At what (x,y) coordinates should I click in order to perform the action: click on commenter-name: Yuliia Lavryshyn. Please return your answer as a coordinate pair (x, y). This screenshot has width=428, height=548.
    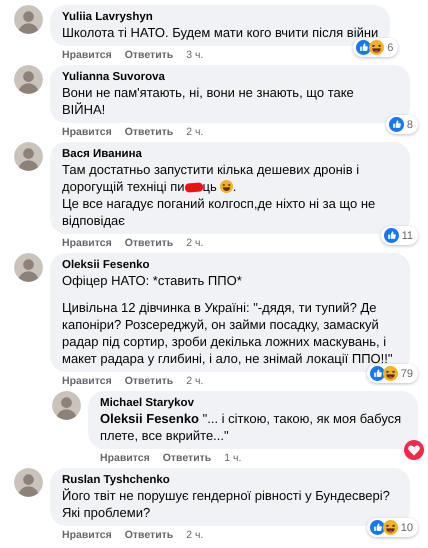
    Looking at the image, I should click on (220, 17).